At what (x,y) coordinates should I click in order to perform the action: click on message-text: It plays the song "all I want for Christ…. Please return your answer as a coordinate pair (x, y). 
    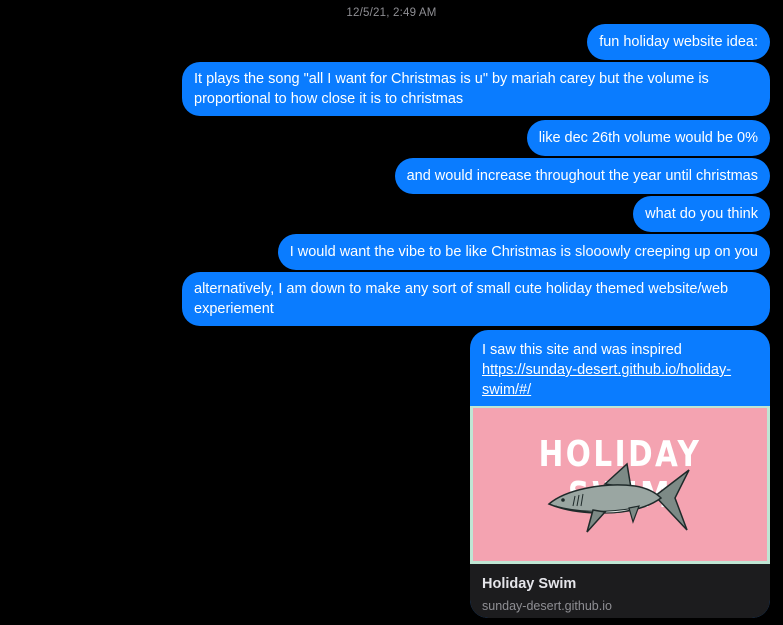
    Looking at the image, I should click on (451, 89).